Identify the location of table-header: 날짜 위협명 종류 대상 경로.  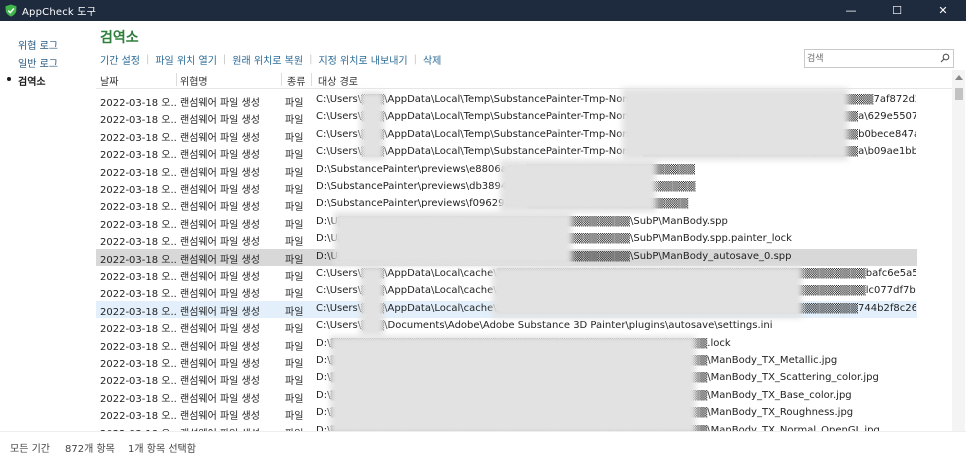
(524, 79).